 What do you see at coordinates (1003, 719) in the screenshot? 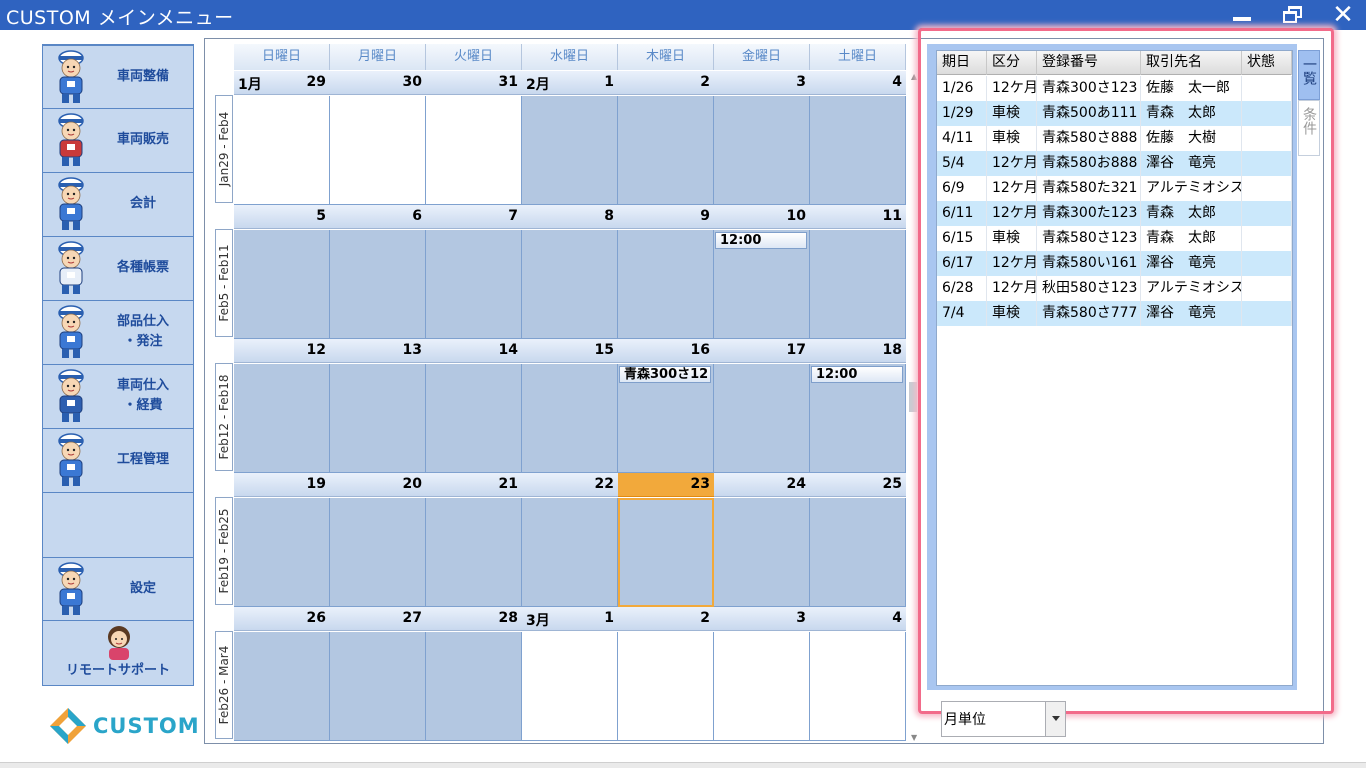
I see `view-unit-select: 月単位` at bounding box center [1003, 719].